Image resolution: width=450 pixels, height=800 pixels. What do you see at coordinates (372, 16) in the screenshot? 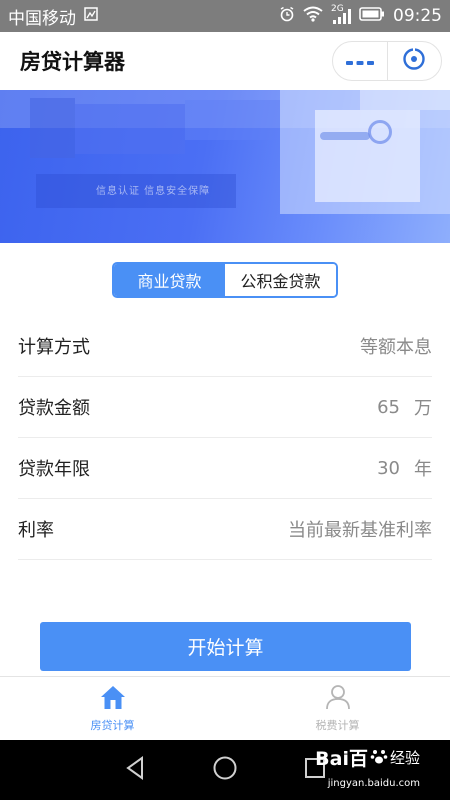
I see `battery-icon` at bounding box center [372, 16].